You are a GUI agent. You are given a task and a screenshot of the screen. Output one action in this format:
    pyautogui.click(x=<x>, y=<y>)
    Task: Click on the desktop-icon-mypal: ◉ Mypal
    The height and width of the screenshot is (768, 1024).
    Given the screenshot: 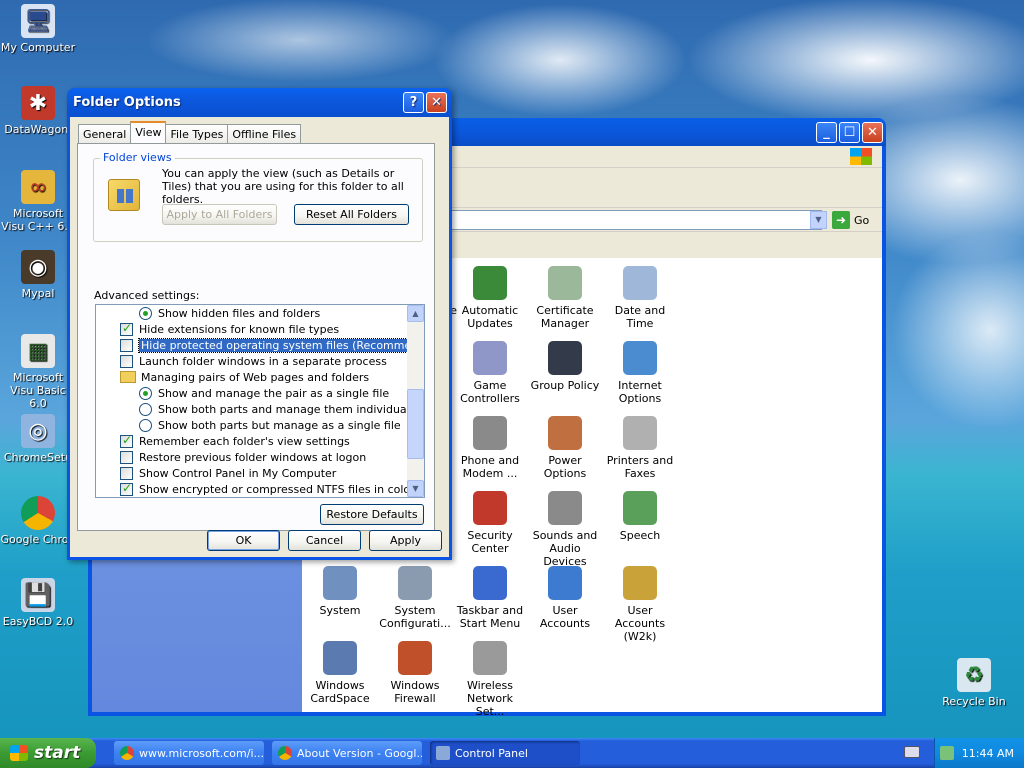 What is the action you would take?
    pyautogui.click(x=38, y=275)
    